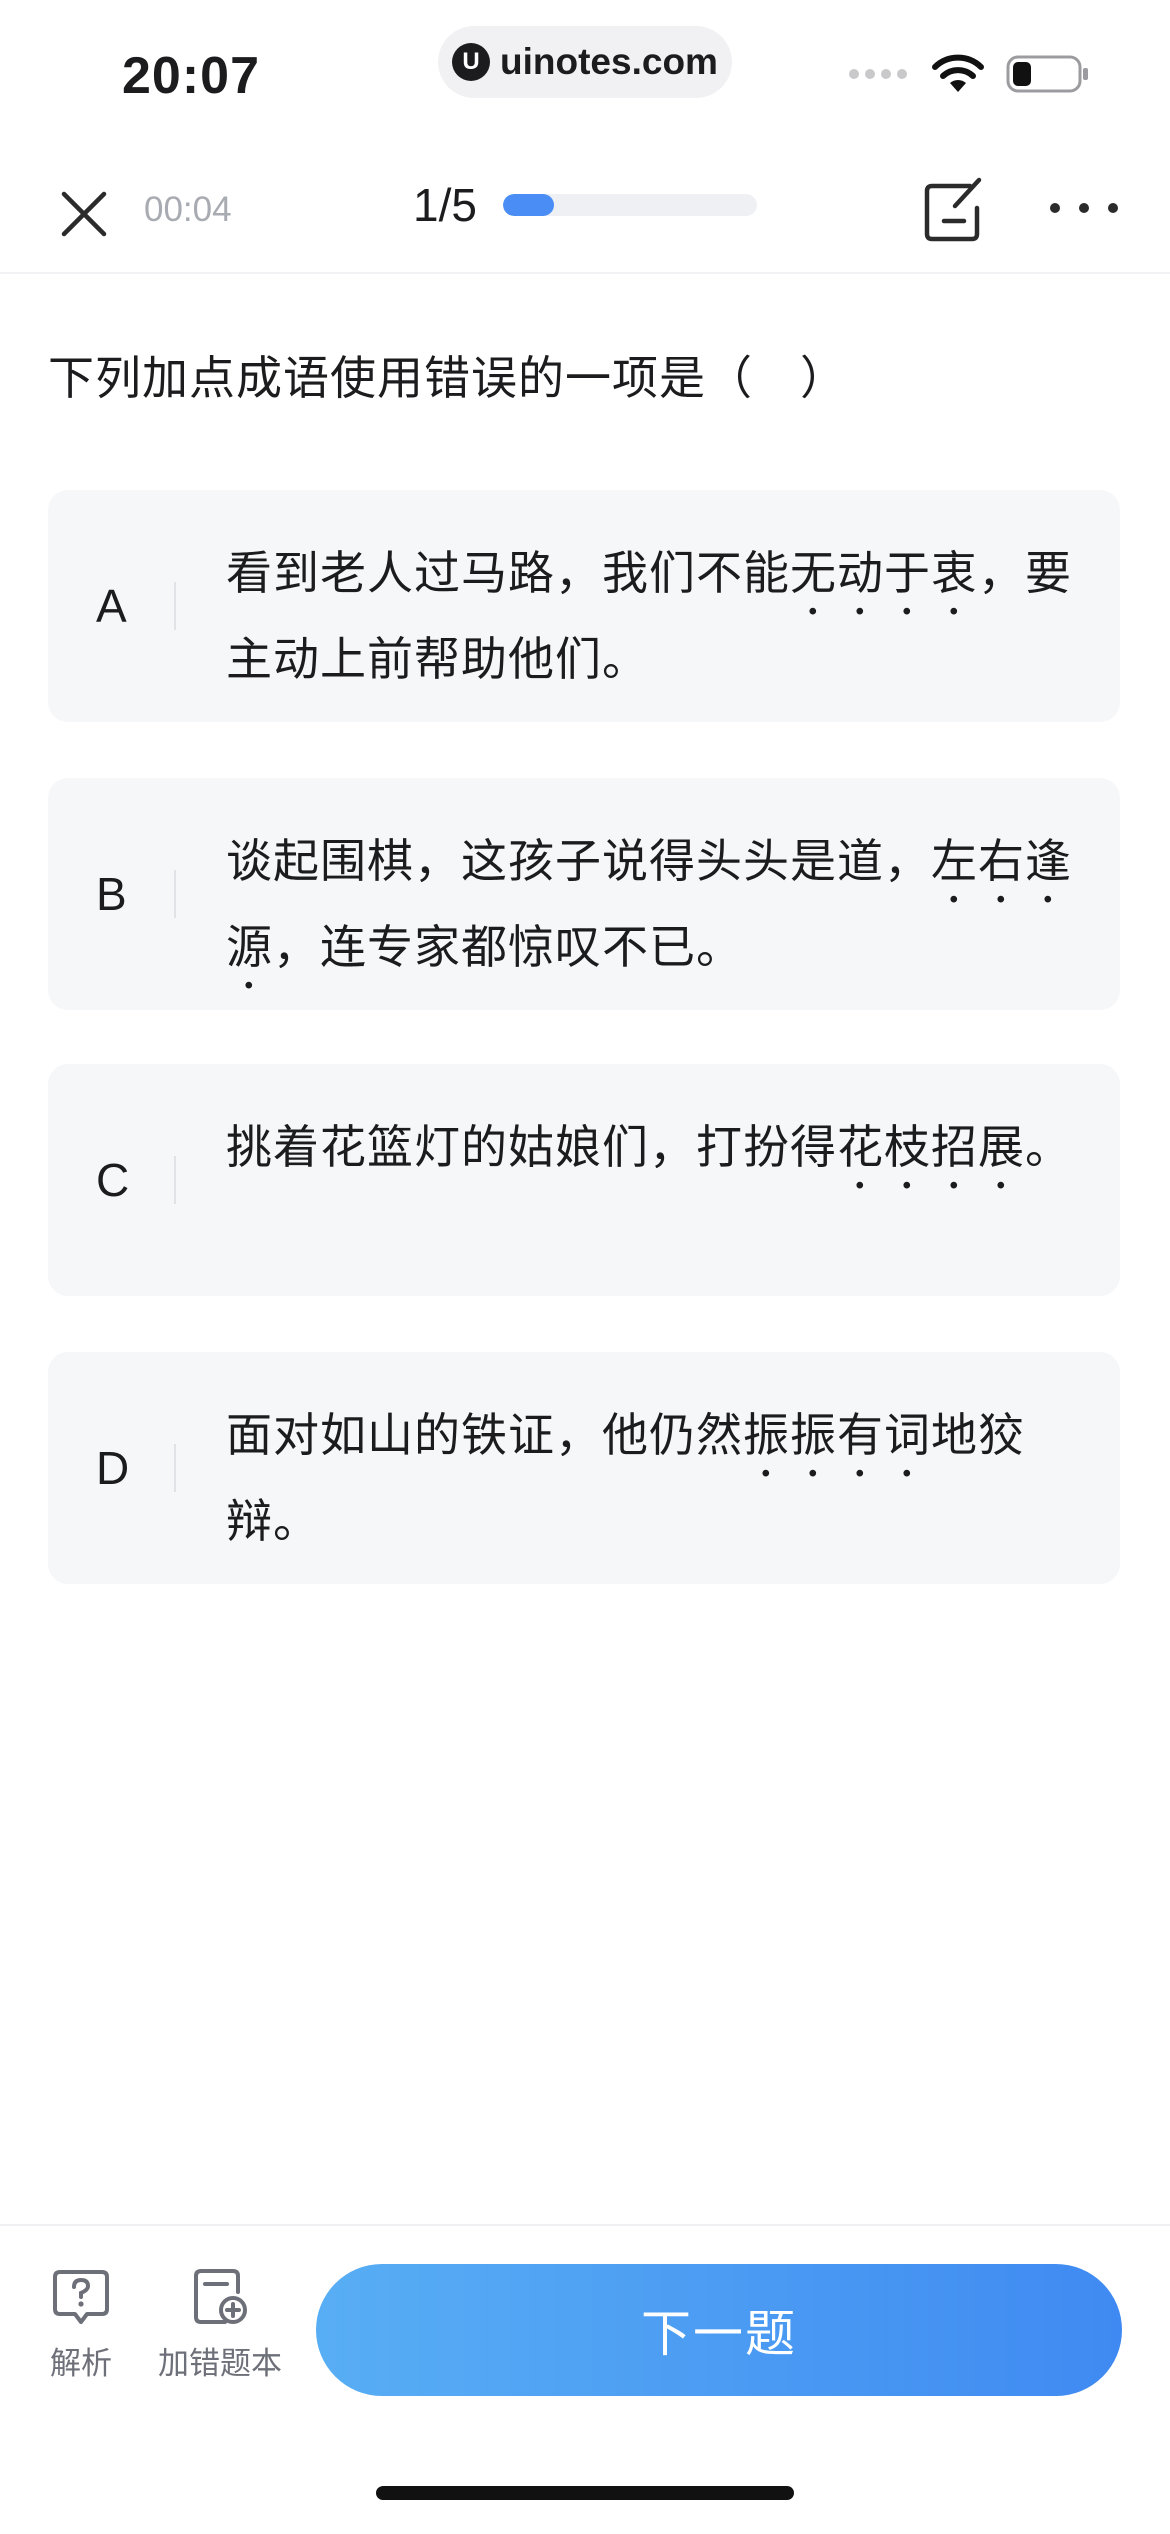  I want to click on option-letter: C, so click(113, 1180).